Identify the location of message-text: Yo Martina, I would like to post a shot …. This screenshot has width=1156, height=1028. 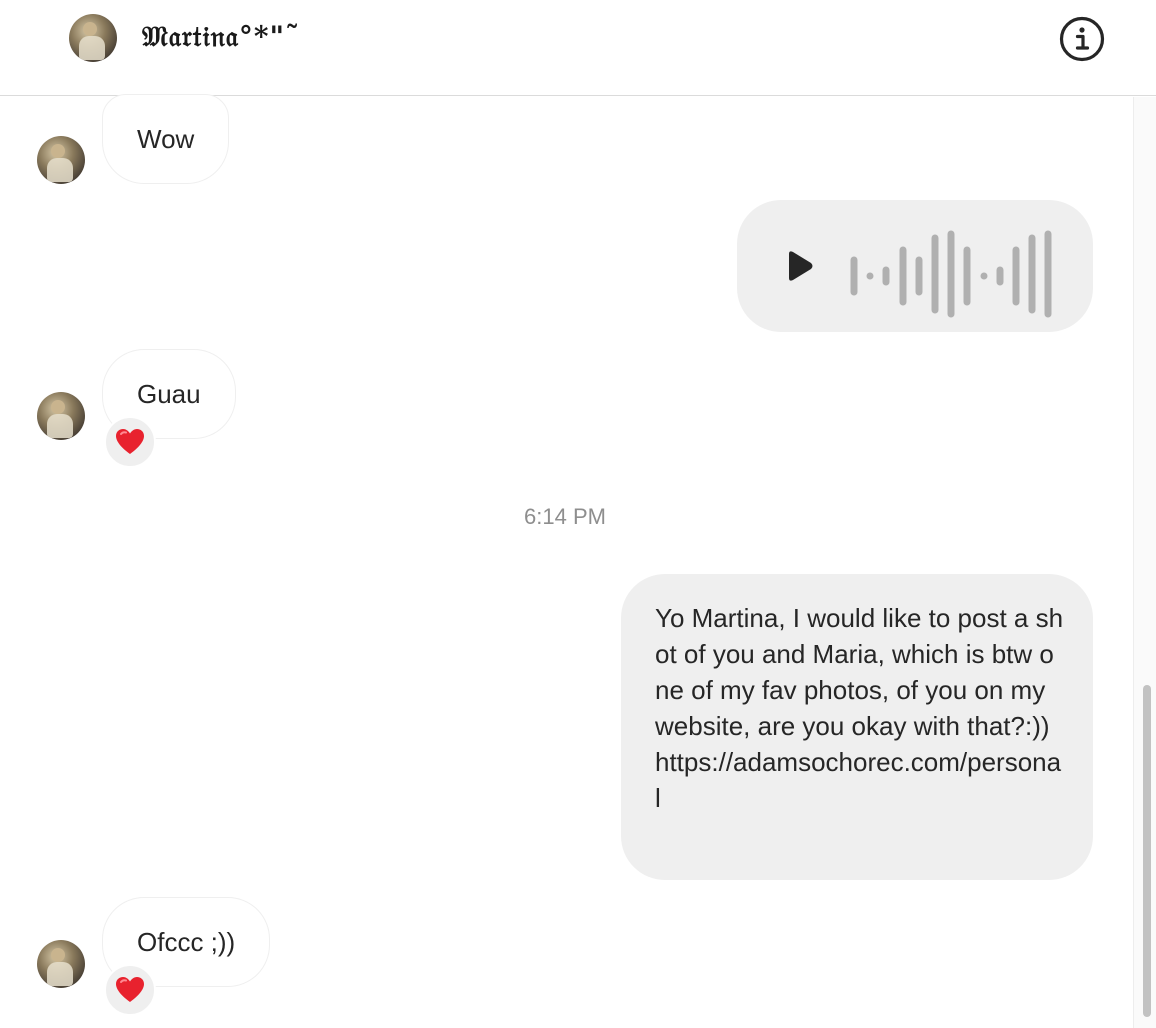
(859, 708).